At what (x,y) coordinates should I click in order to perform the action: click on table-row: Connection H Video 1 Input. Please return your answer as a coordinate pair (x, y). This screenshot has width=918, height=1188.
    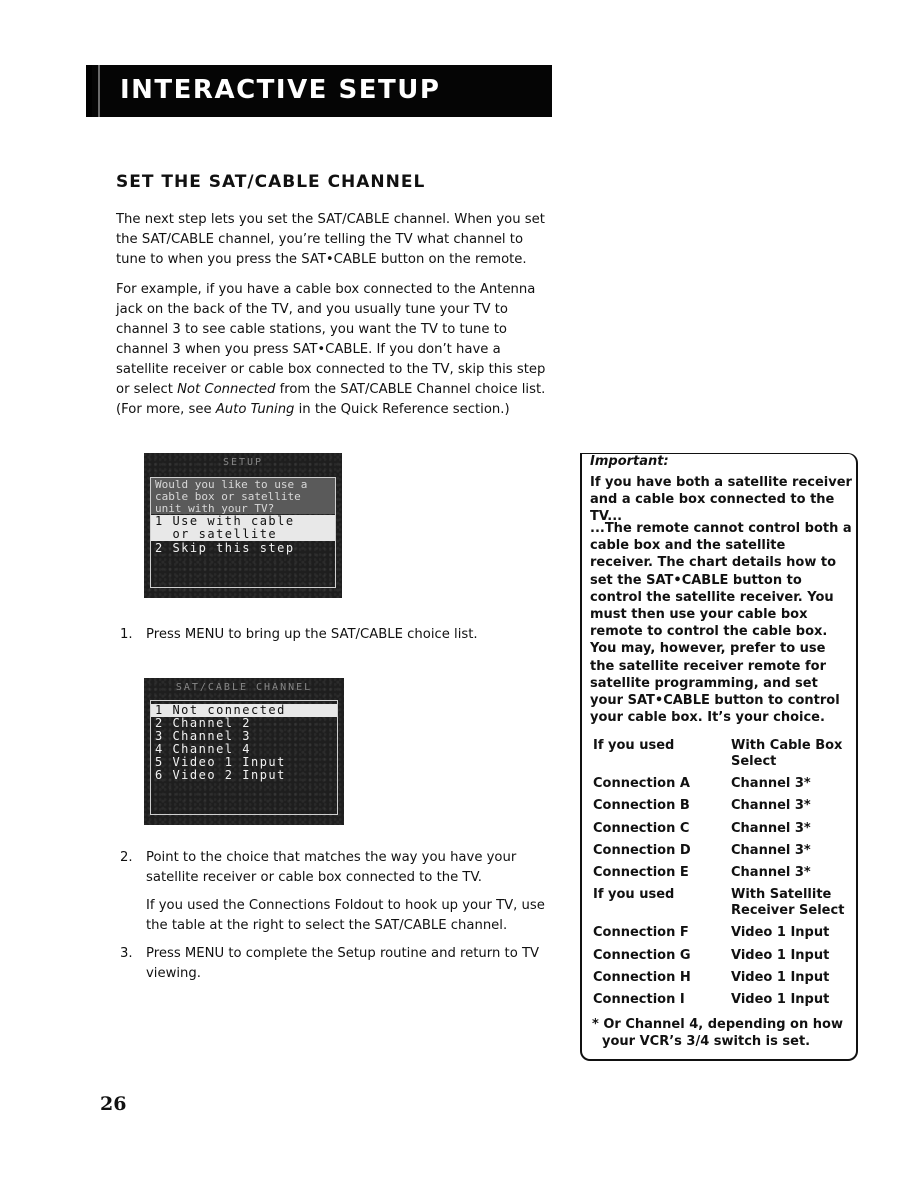
    Looking at the image, I should click on (723, 981).